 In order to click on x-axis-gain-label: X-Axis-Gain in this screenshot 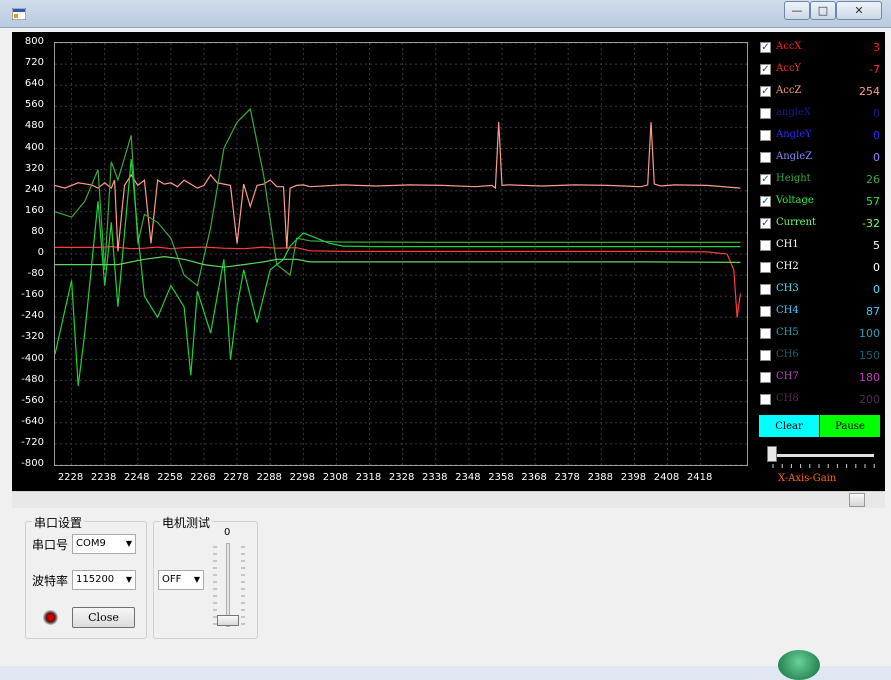, I will do `click(807, 478)`.